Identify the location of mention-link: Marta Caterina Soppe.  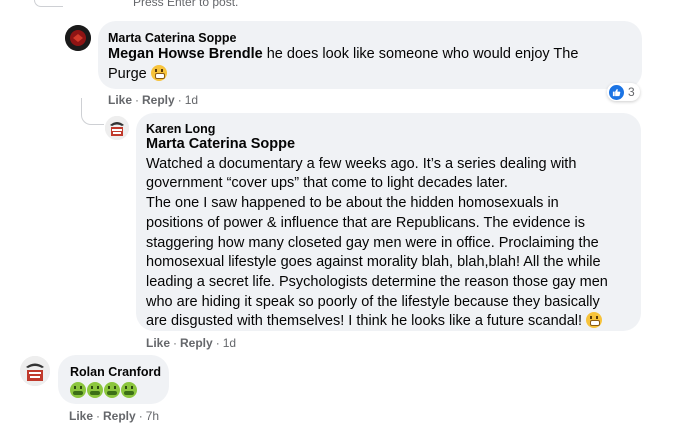
(392, 145).